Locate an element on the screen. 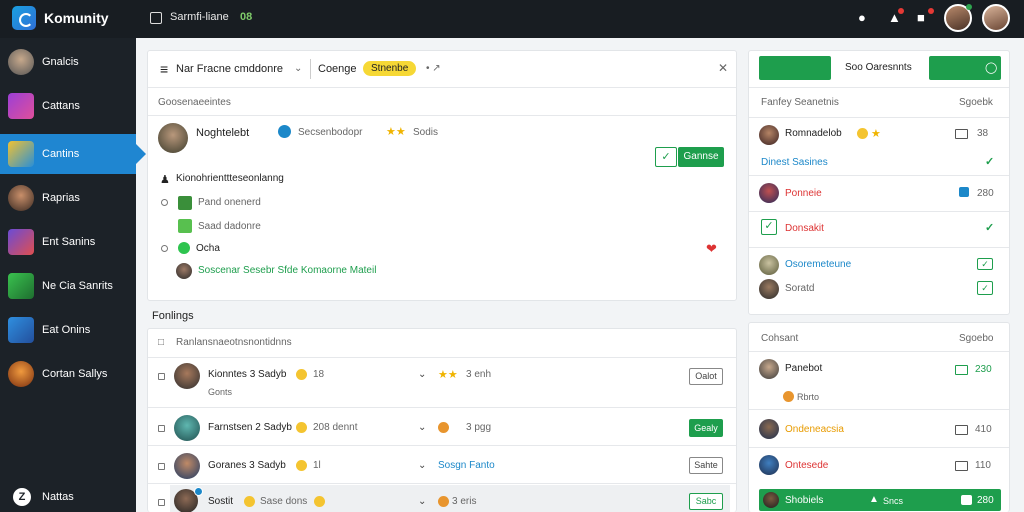 This screenshot has width=1024, height=512. sidebar-item-ent-sanins: Ent Sanins is located at coordinates (68, 242).